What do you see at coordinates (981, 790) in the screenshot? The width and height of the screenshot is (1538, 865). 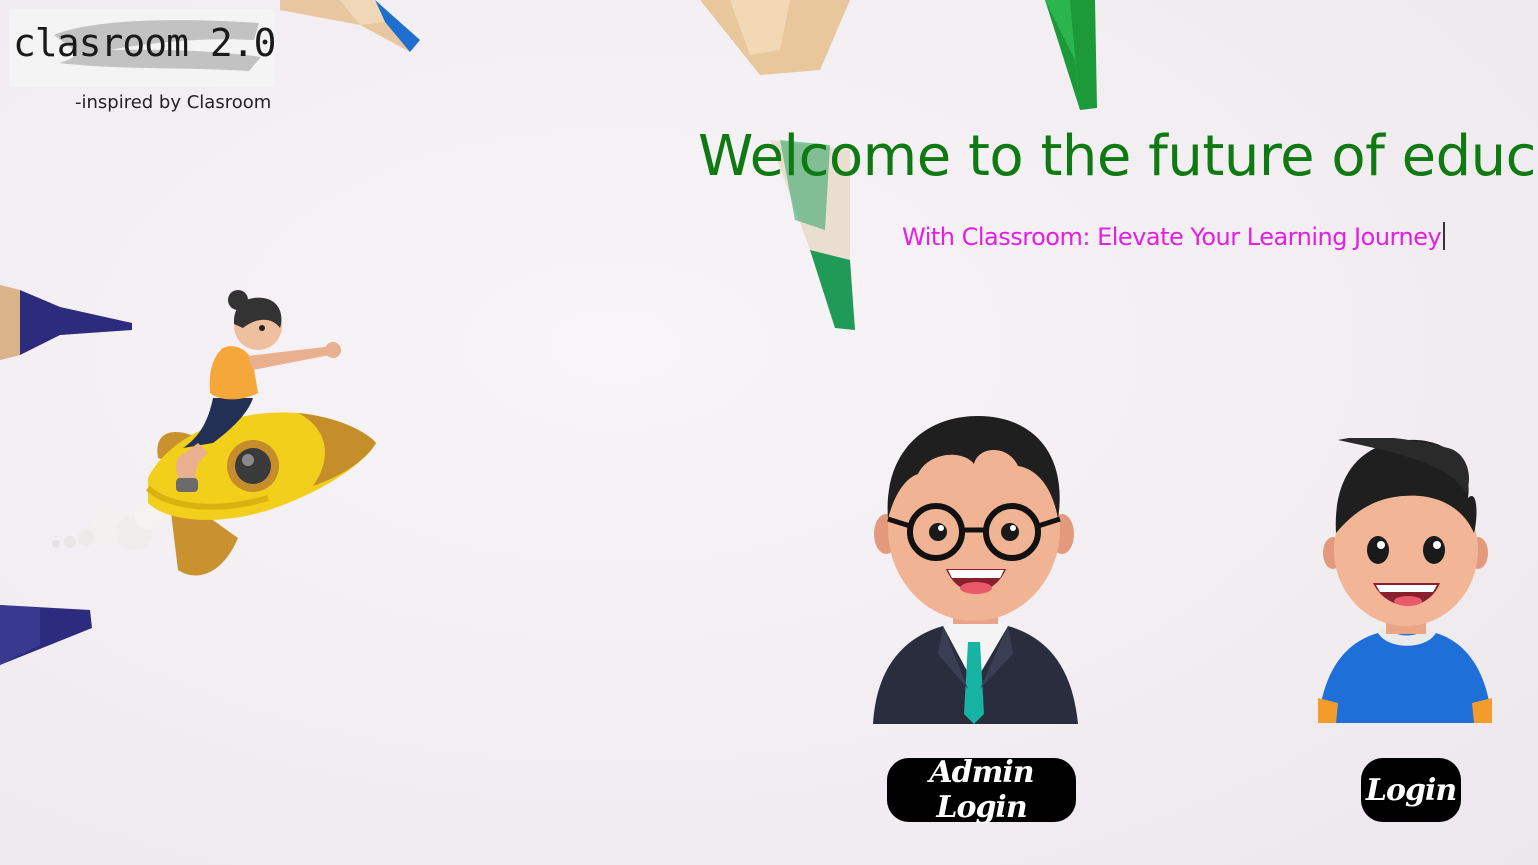 I see `admin-login-button: Admin Login` at bounding box center [981, 790].